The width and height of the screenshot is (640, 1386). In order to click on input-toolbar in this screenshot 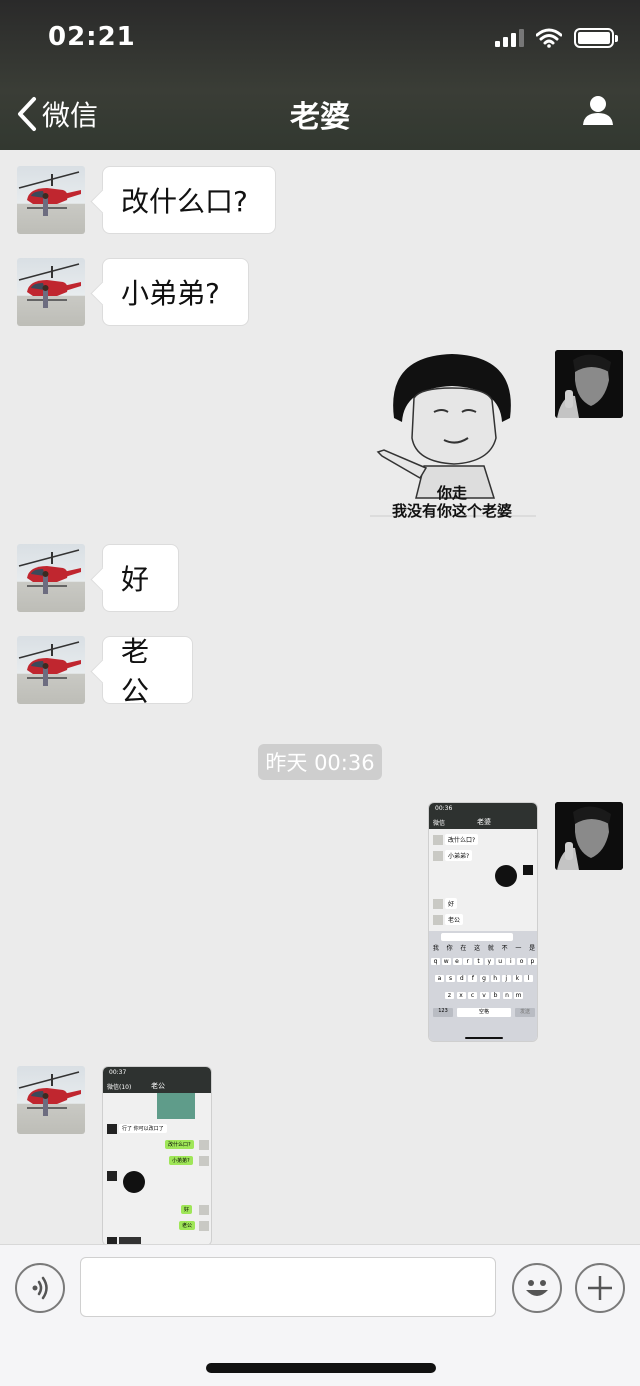, I will do `click(320, 1315)`.